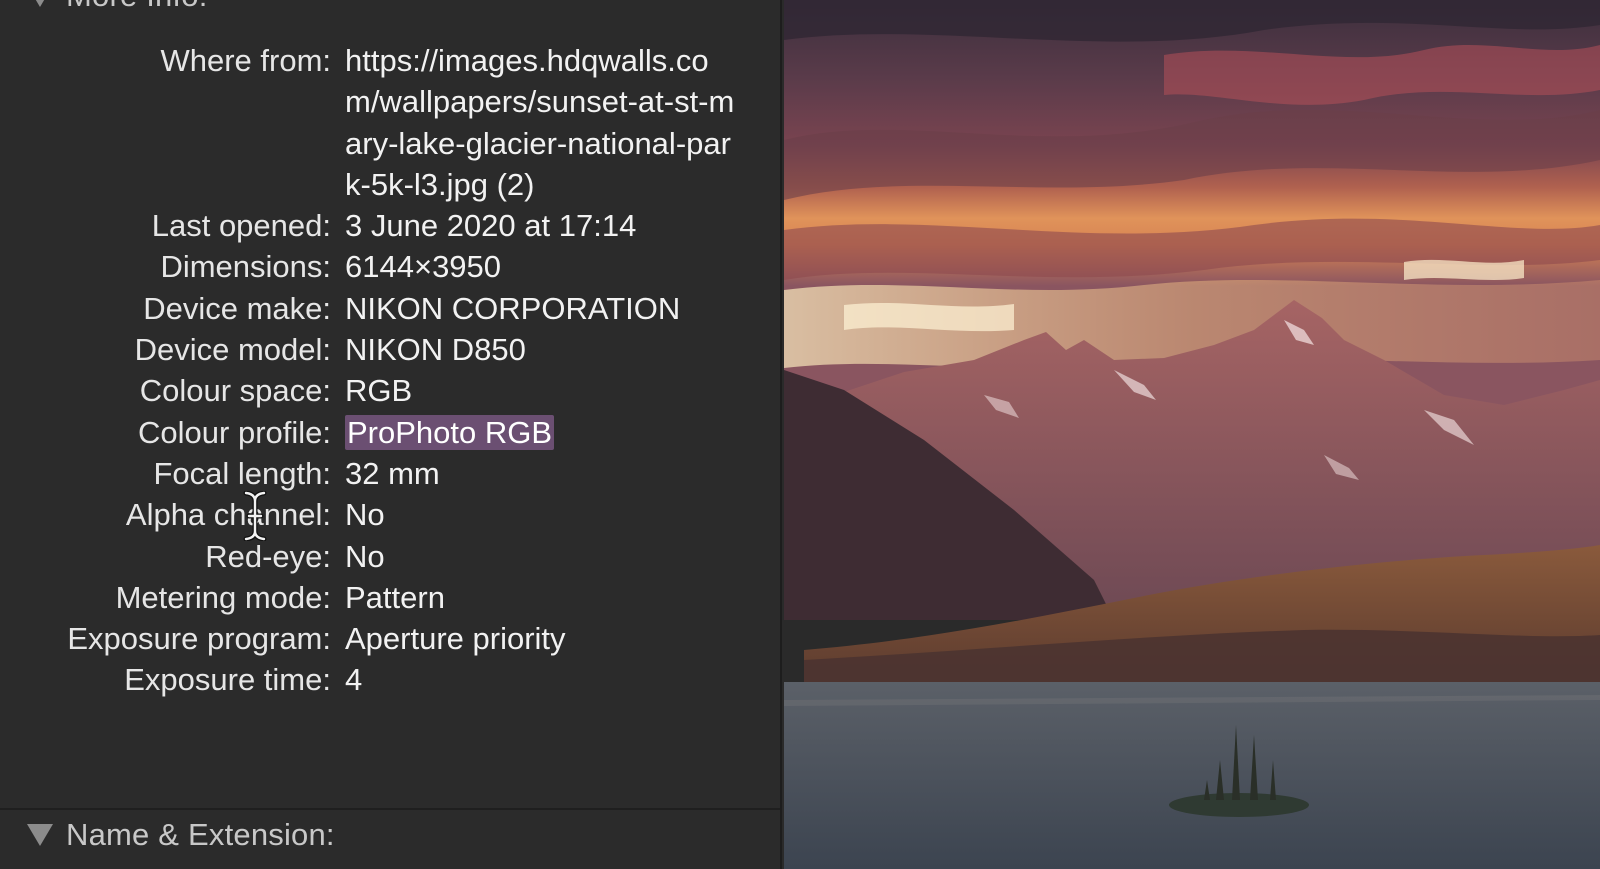  What do you see at coordinates (268, 556) in the screenshot?
I see `red-eye-label: Red-eye:` at bounding box center [268, 556].